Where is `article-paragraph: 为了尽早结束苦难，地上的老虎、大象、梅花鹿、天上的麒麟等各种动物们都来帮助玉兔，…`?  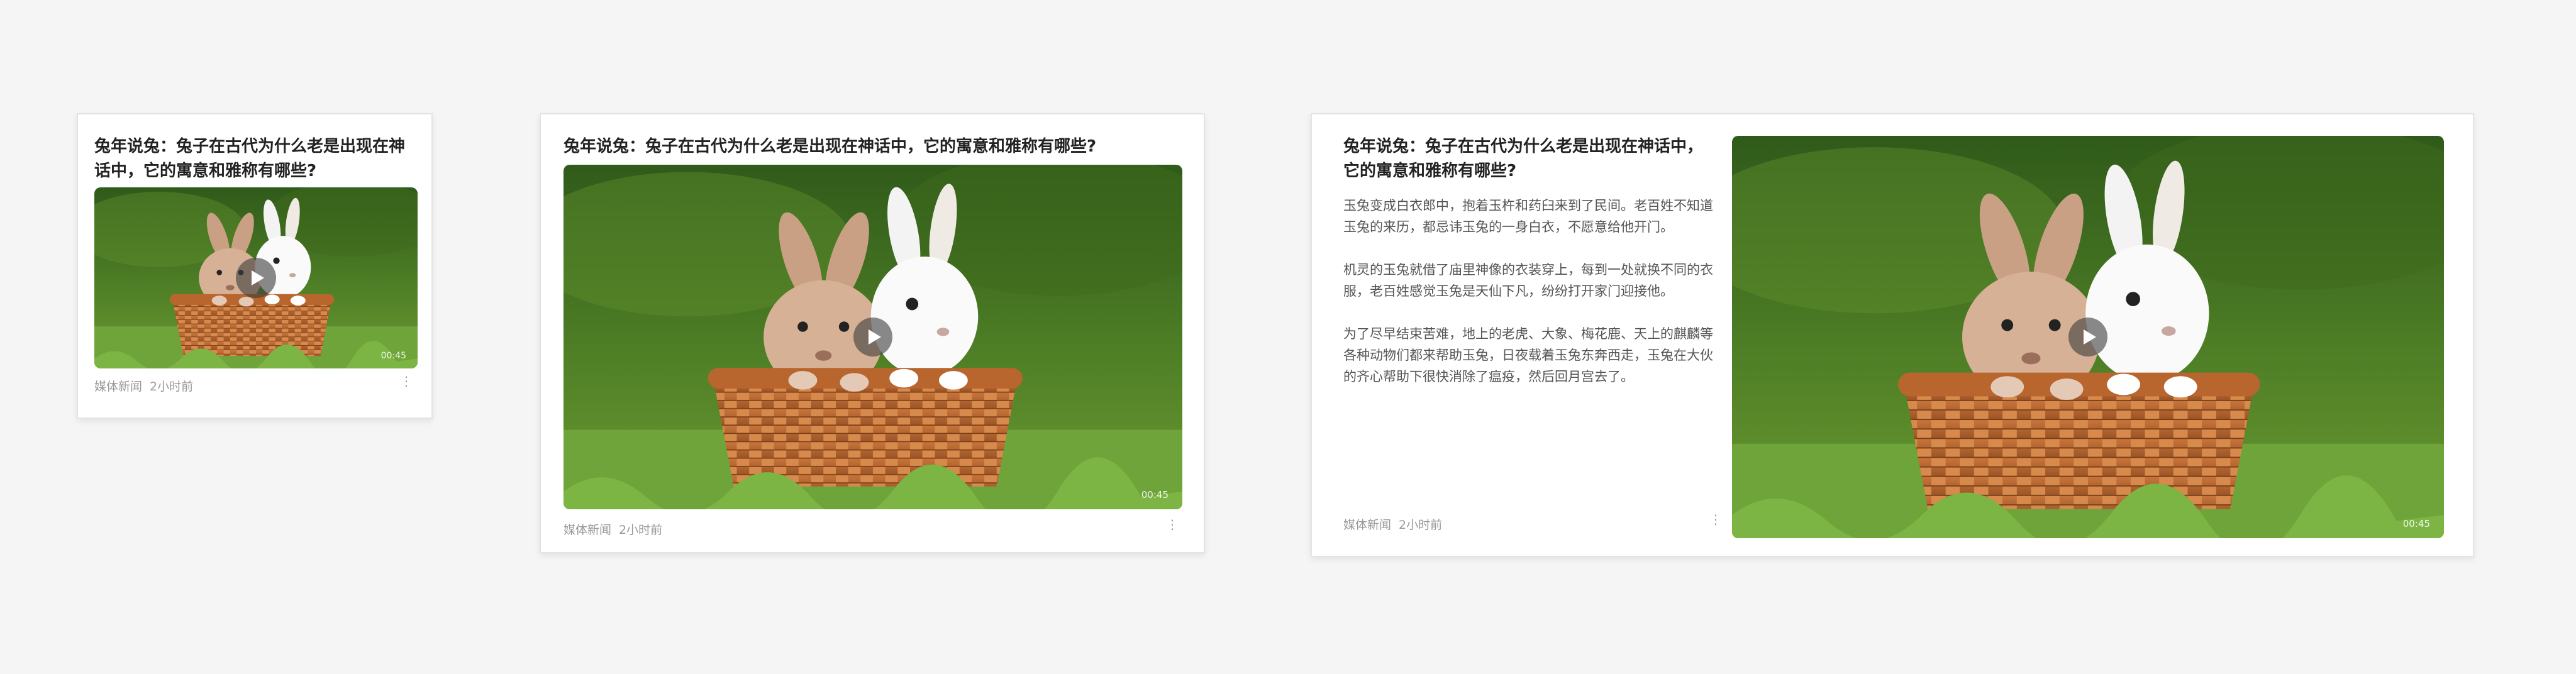 article-paragraph: 为了尽早结束苦难，地上的老虎、大象、梅花鹿、天上的麒麟等各种动物们都来帮助玉兔，… is located at coordinates (1528, 355).